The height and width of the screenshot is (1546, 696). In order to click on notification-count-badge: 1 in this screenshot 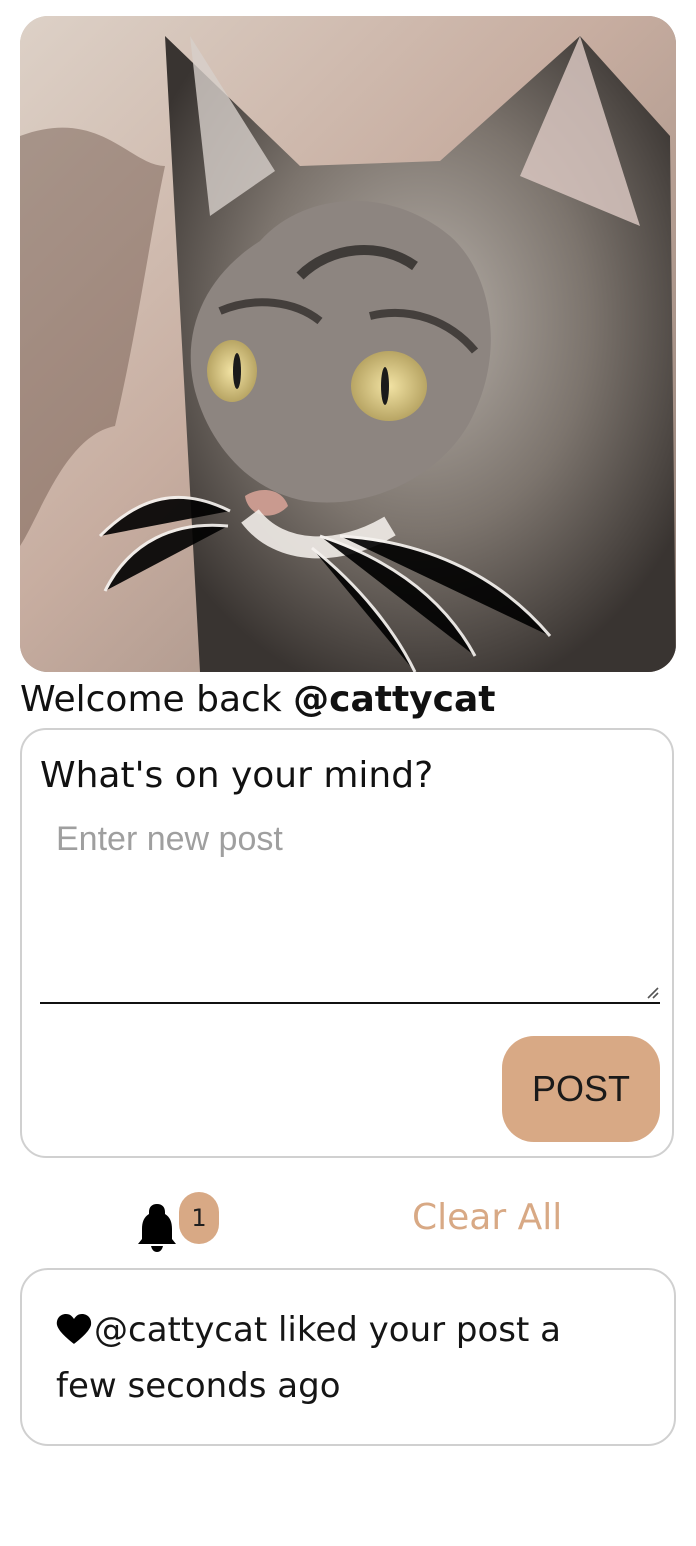, I will do `click(199, 1218)`.